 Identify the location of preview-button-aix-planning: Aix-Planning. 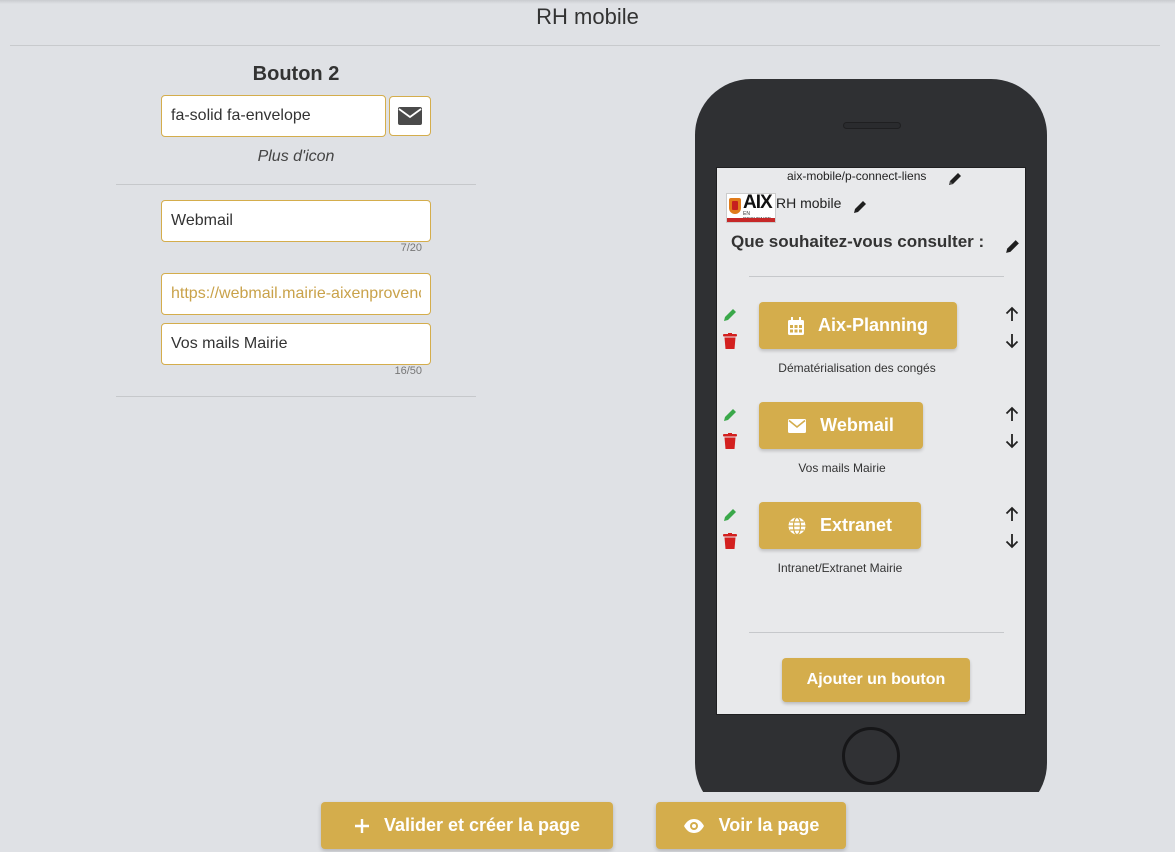
(858, 325).